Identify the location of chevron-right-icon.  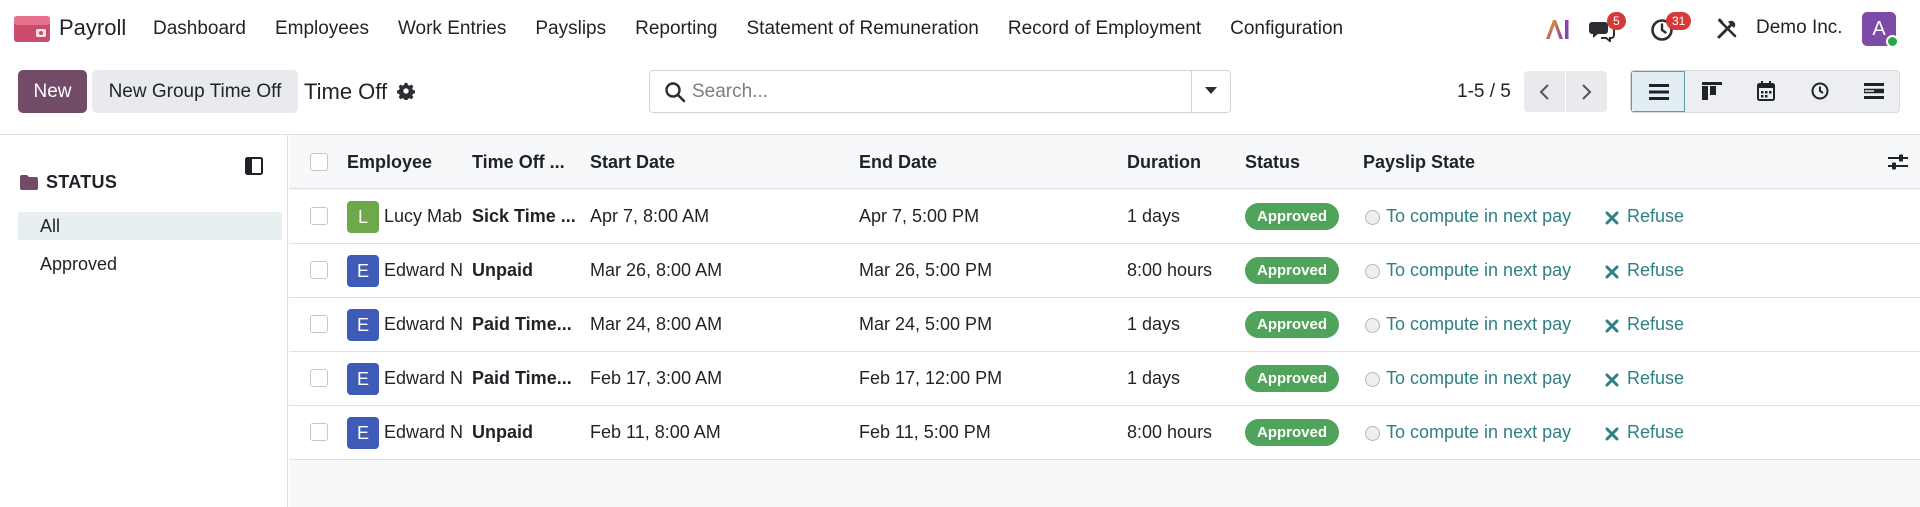
(1587, 92).